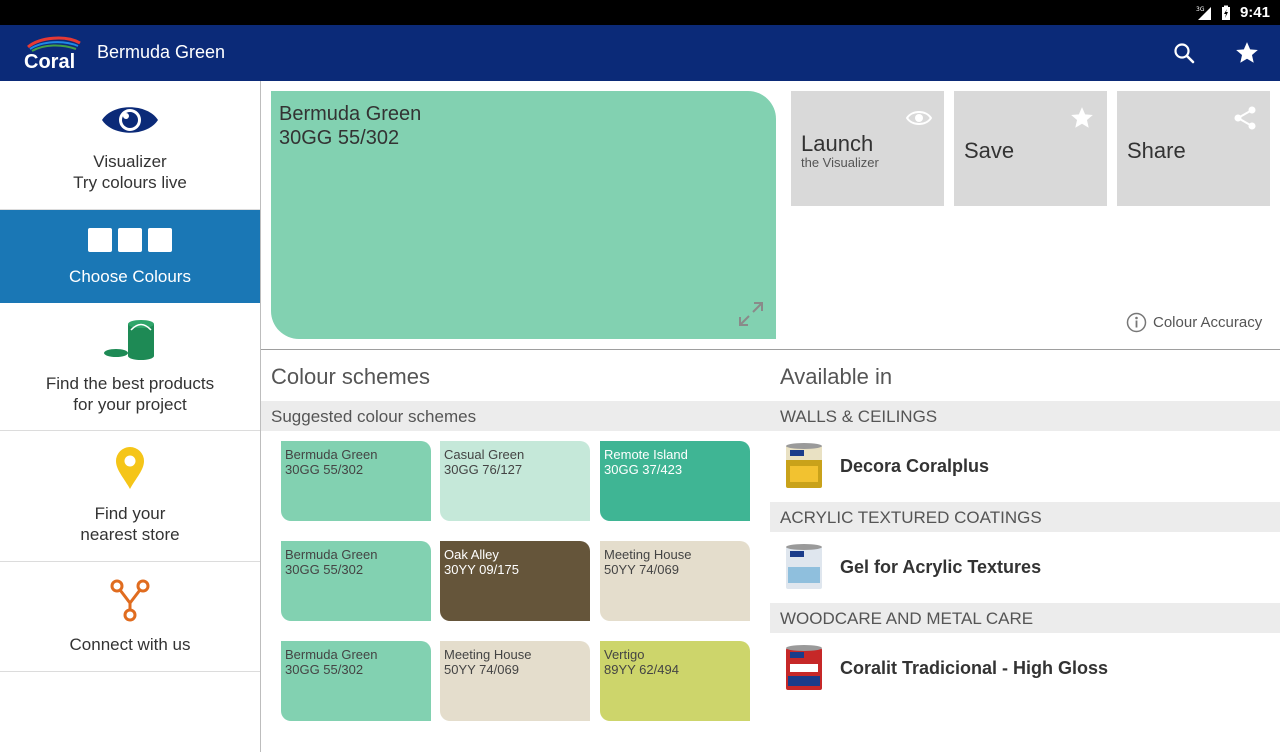  I want to click on category-label: ACRYLIC TEXTURED COATINGS, so click(911, 517).